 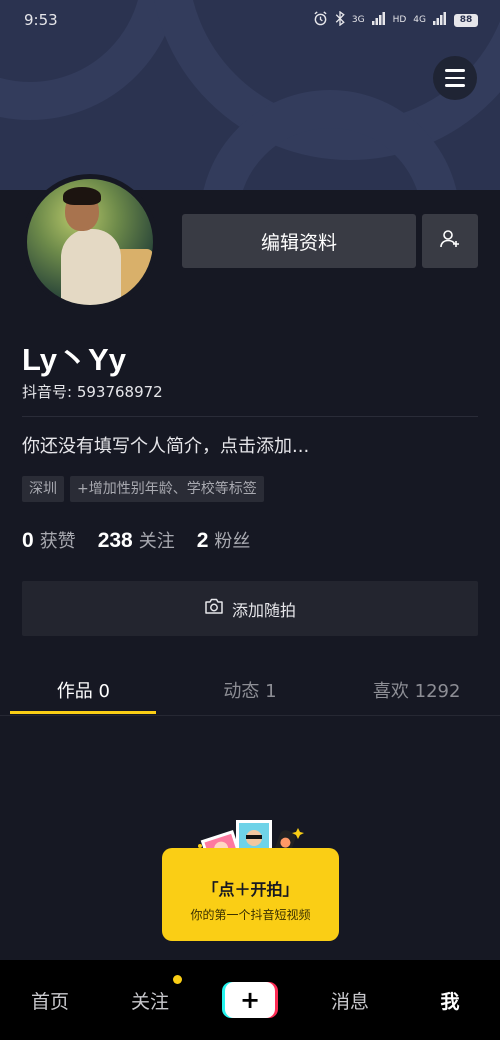 I want to click on battery-icon: 88, so click(x=466, y=20).